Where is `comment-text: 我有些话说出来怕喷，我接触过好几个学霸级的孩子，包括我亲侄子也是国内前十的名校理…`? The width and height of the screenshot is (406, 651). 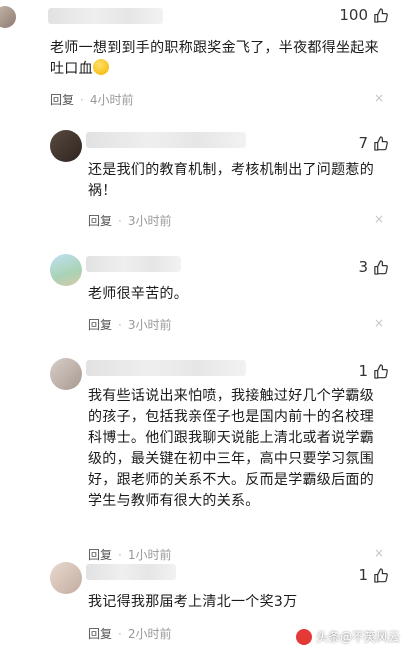
comment-text: 我有些话说出来怕喷，我接触过好几个学霸级的孩子，包括我亲侄子也是国内前十的名校理… is located at coordinates (231, 448).